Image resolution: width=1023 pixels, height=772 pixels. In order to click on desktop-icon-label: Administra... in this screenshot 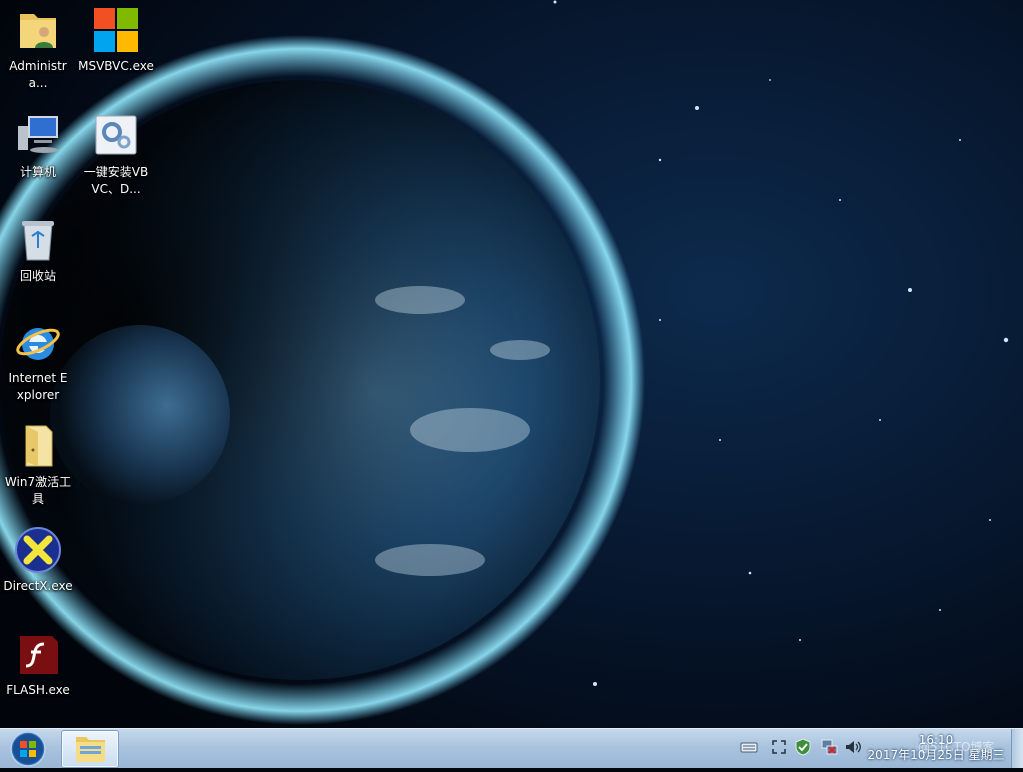, I will do `click(38, 74)`.